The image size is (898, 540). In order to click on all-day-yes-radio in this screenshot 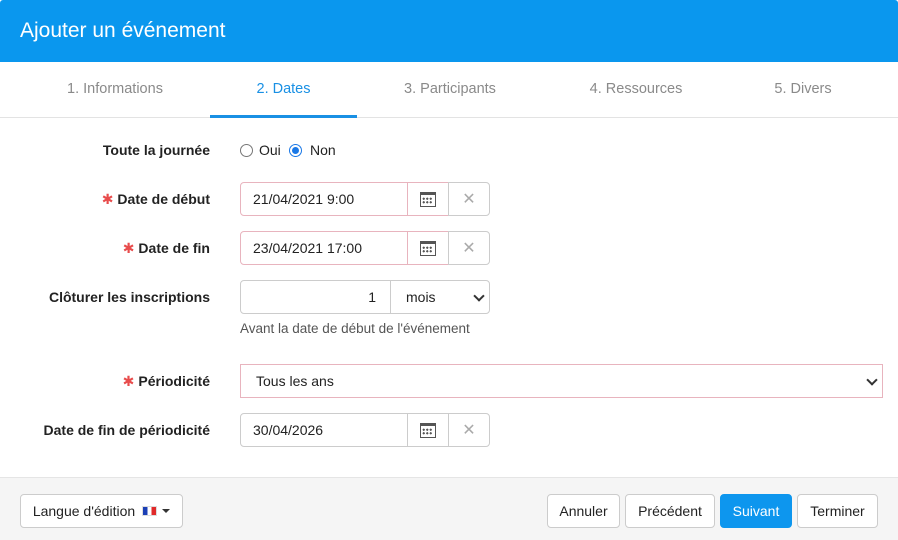, I will do `click(246, 150)`.